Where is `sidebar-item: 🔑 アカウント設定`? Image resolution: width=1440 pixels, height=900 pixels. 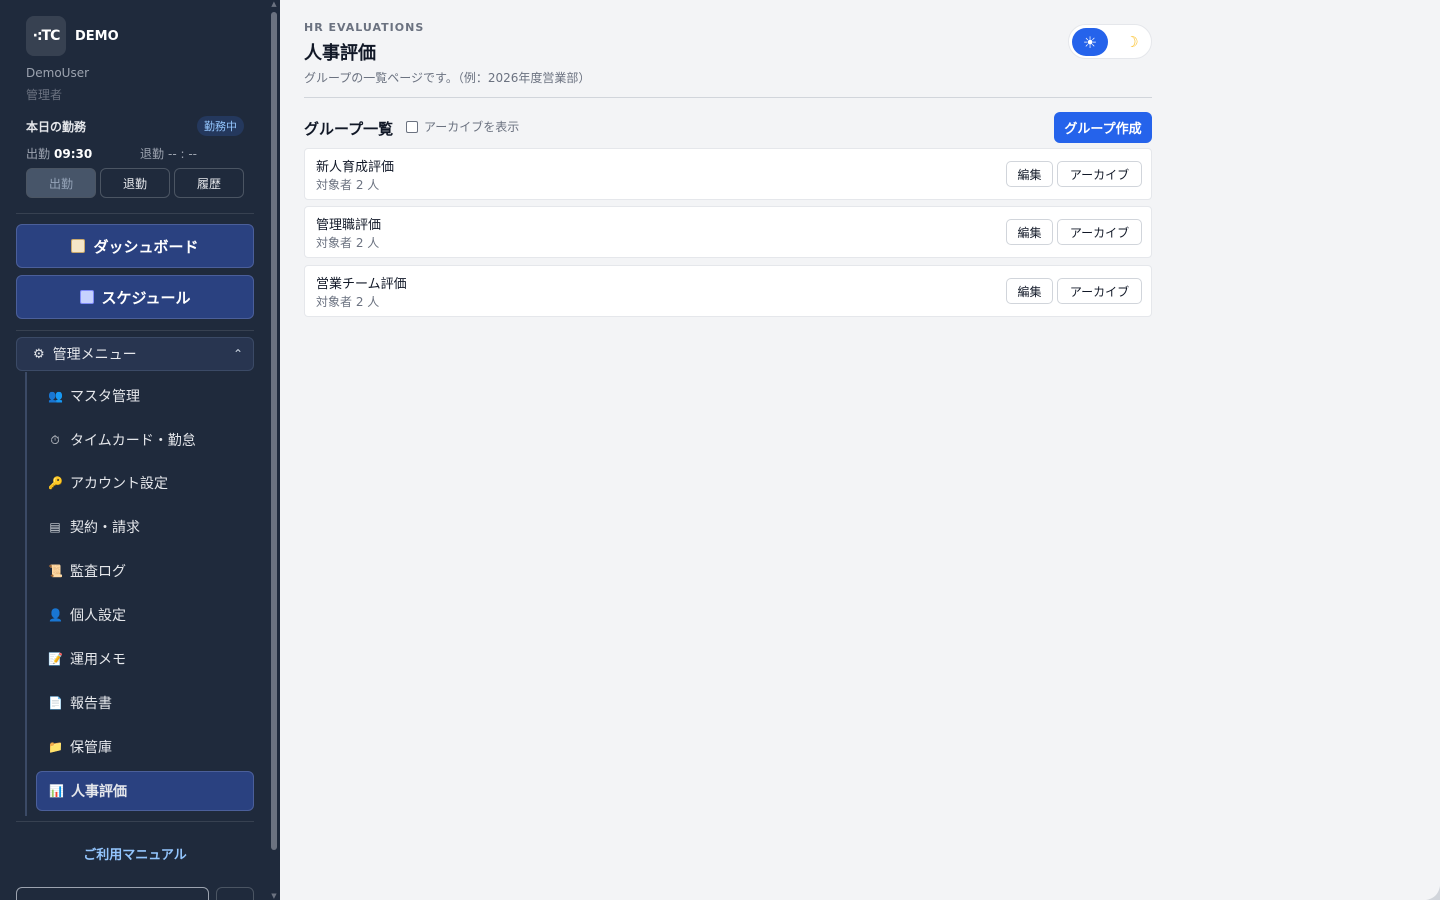
sidebar-item: 🔑 アカウント設定 is located at coordinates (145, 483).